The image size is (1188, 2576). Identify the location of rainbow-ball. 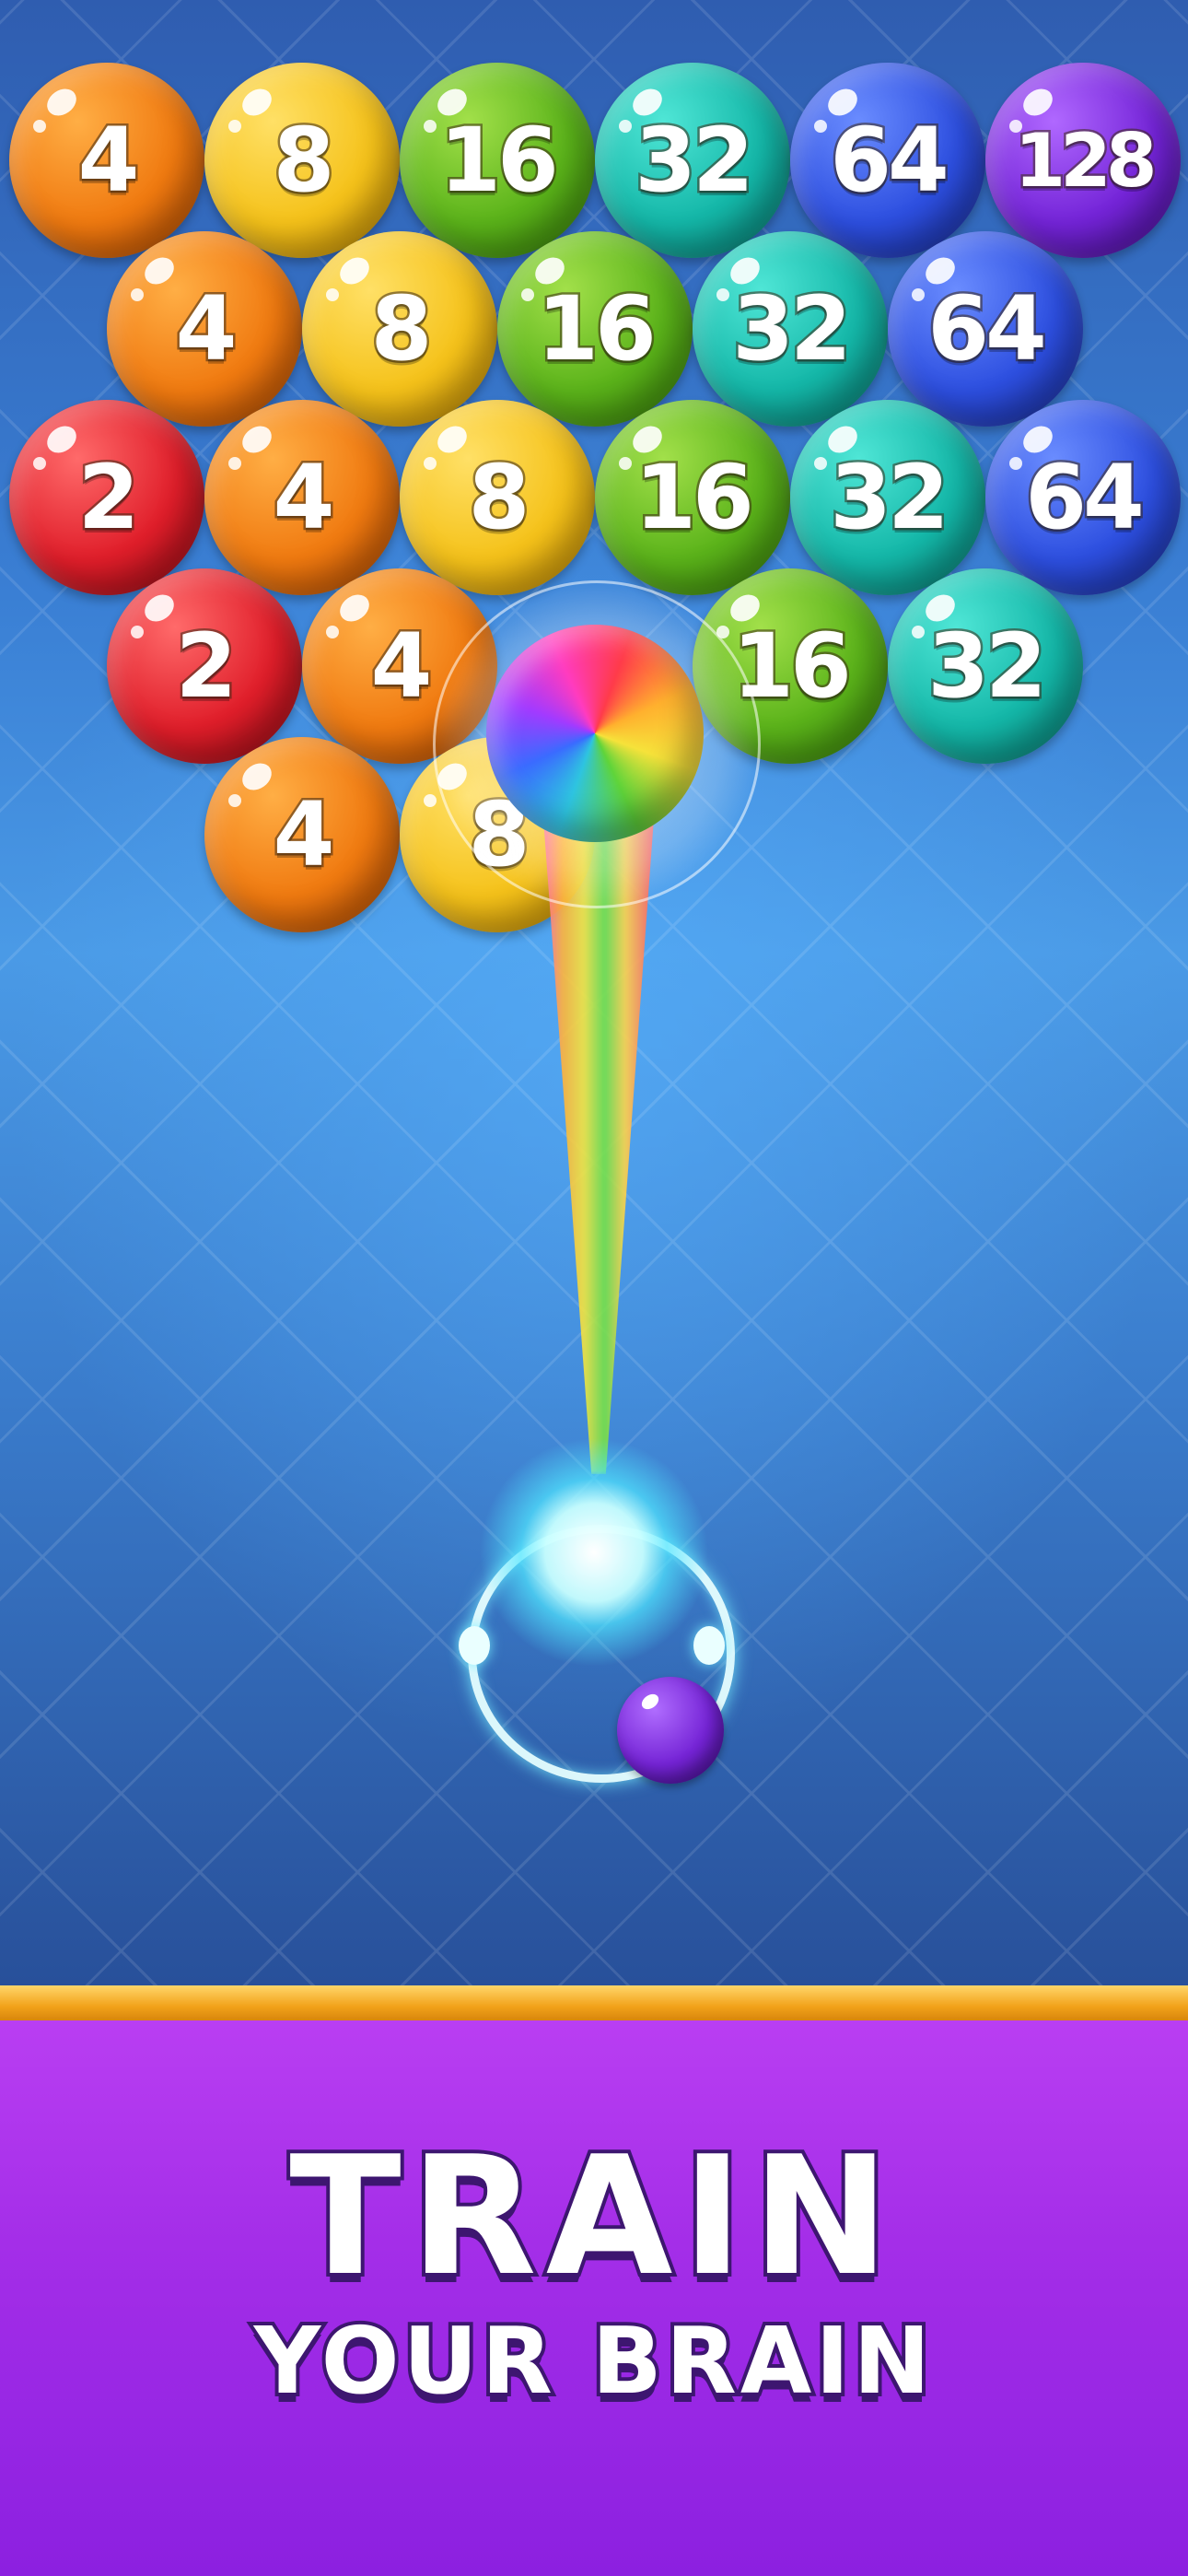
(595, 733).